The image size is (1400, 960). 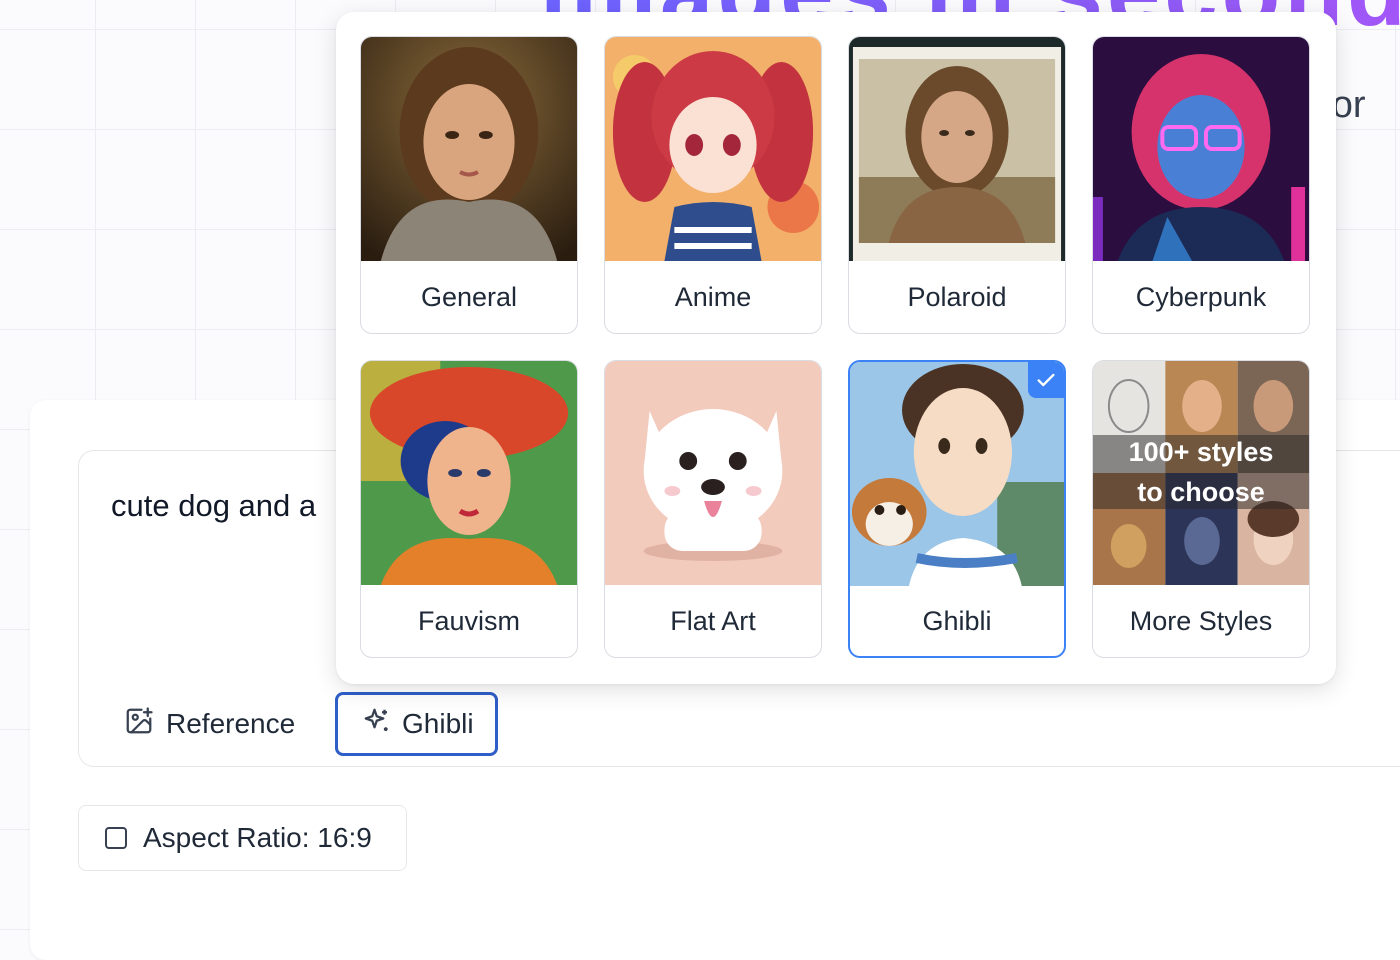 I want to click on style-card-general: General, so click(x=469, y=185).